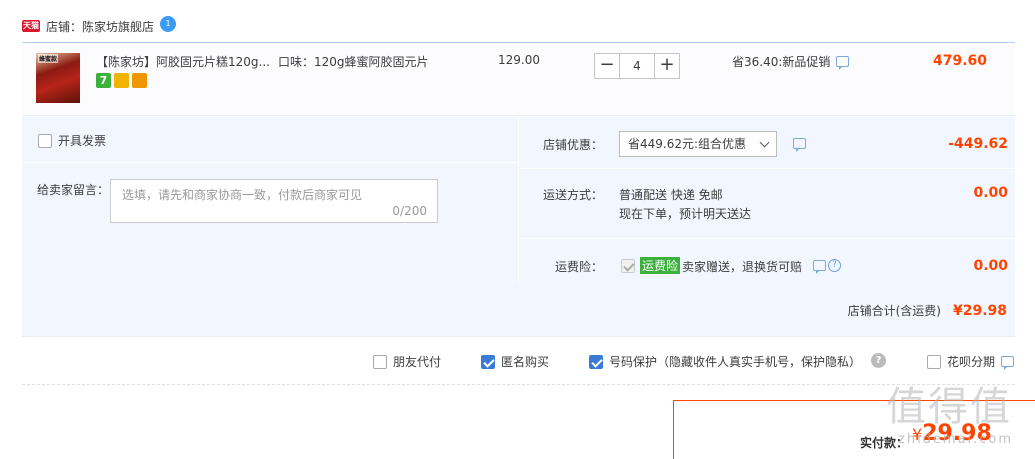 Image resolution: width=1035 pixels, height=459 pixels. Describe the element at coordinates (628, 266) in the screenshot. I see `freight-insurance-checkbox` at that location.